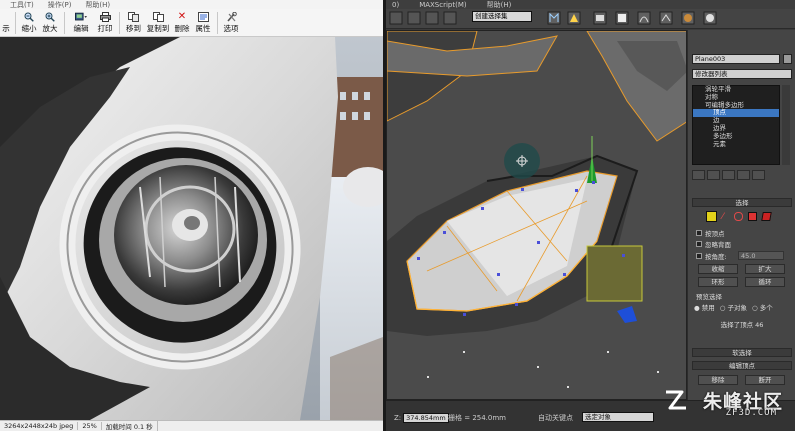 This screenshot has width=795, height=431. I want to click on polygon-mode-icon, so click(752, 216).